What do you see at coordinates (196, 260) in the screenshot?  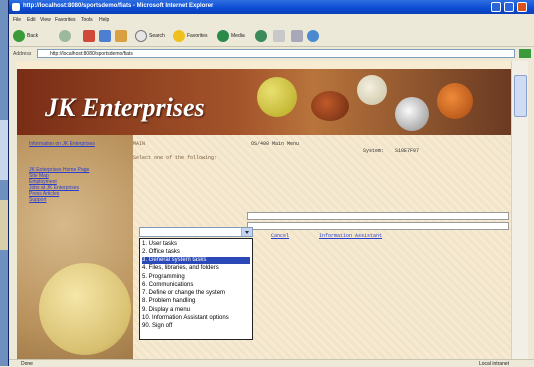 I see `dropdown-option-selected: 3. General system tasks` at bounding box center [196, 260].